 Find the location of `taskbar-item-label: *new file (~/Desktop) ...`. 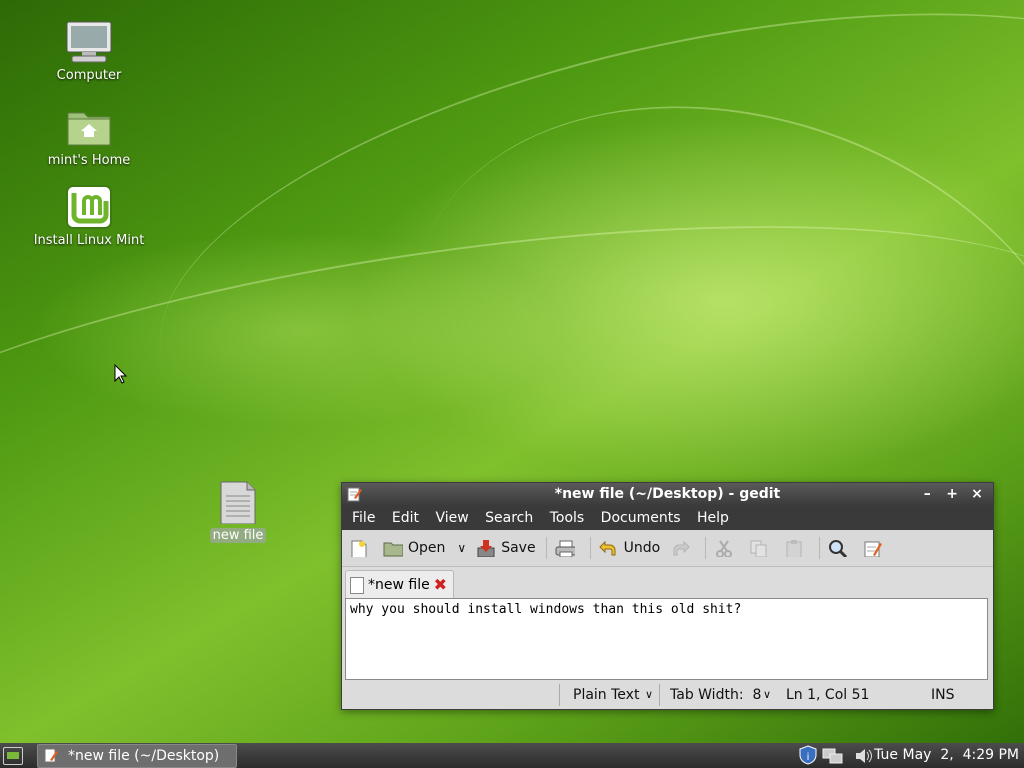

taskbar-item-label: *new file (~/Desktop) ... is located at coordinates (144, 756).